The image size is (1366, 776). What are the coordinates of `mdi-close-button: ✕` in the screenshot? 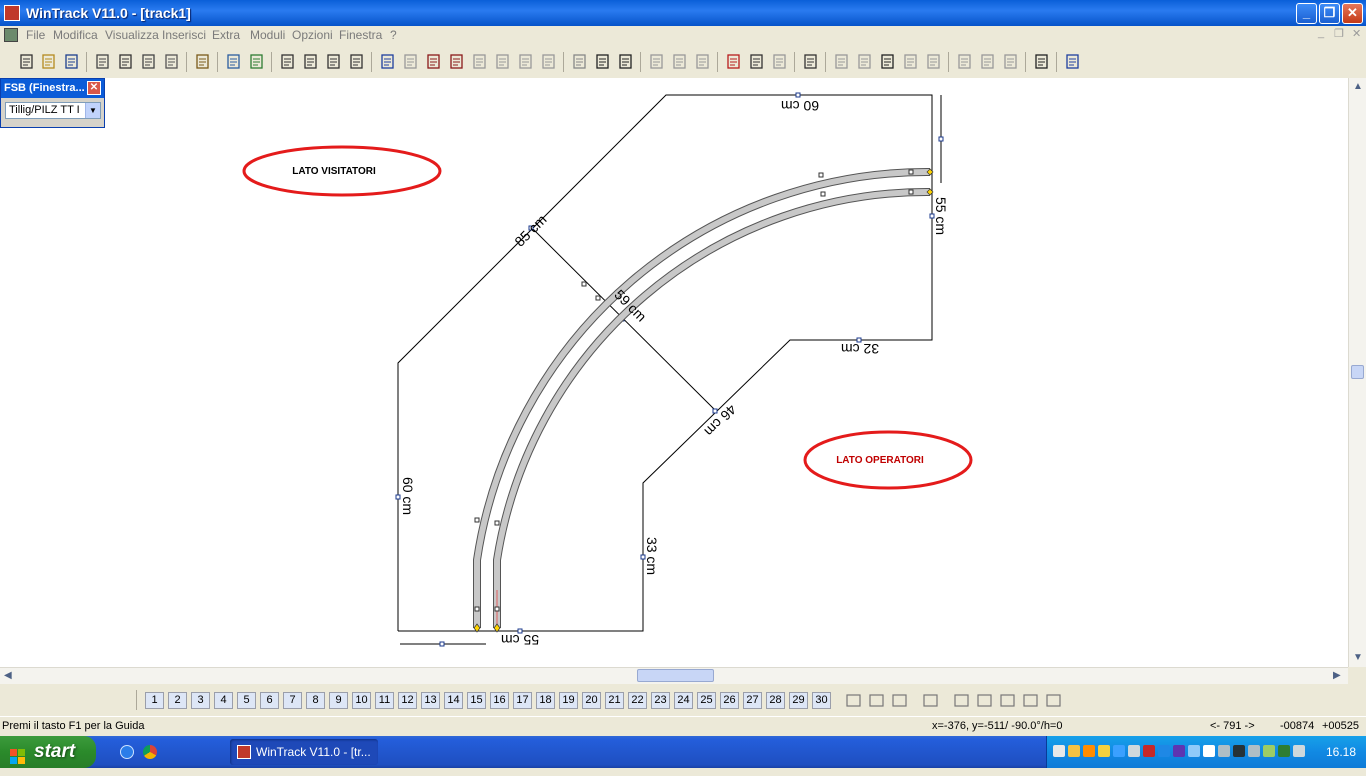 It's located at (1356, 33).